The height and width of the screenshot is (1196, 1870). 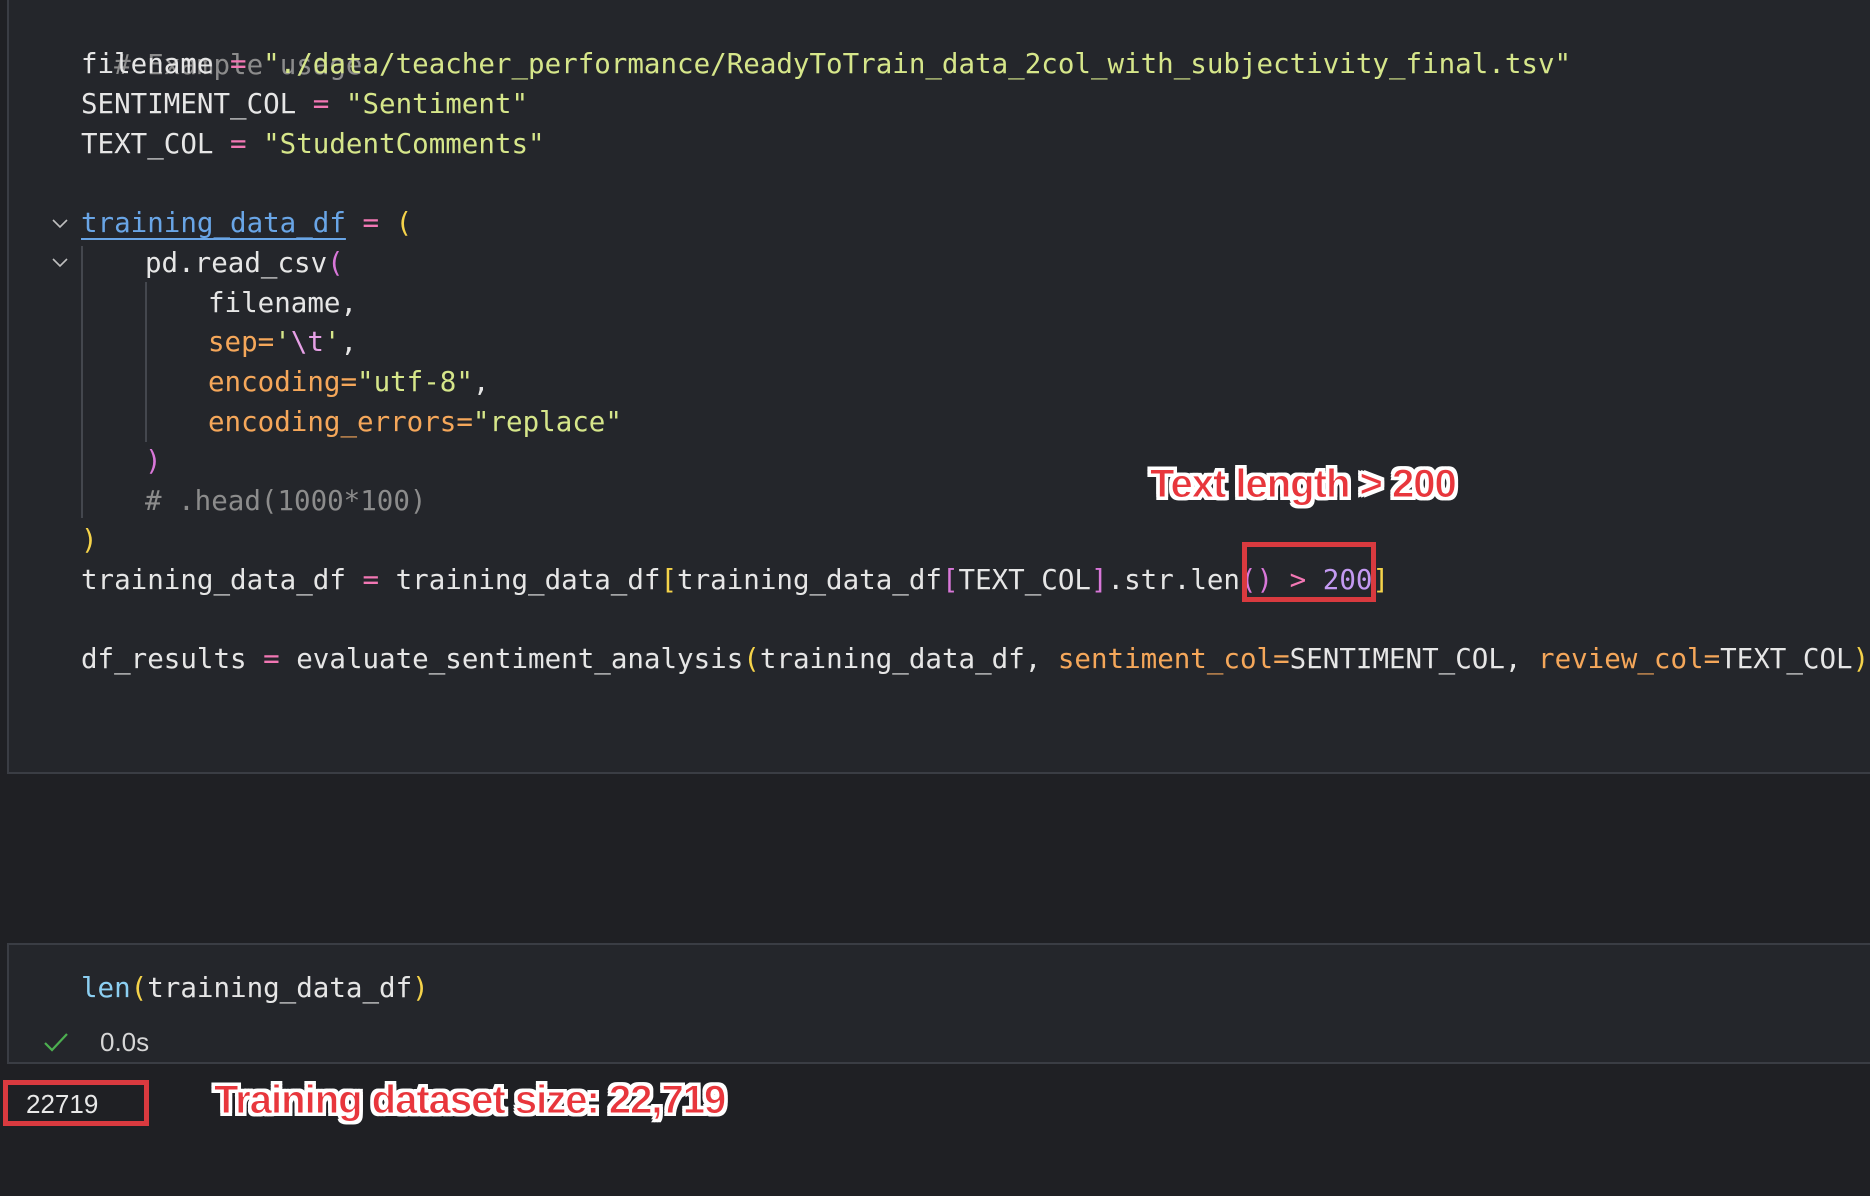 I want to click on code-argument: filename,, so click(x=283, y=303).